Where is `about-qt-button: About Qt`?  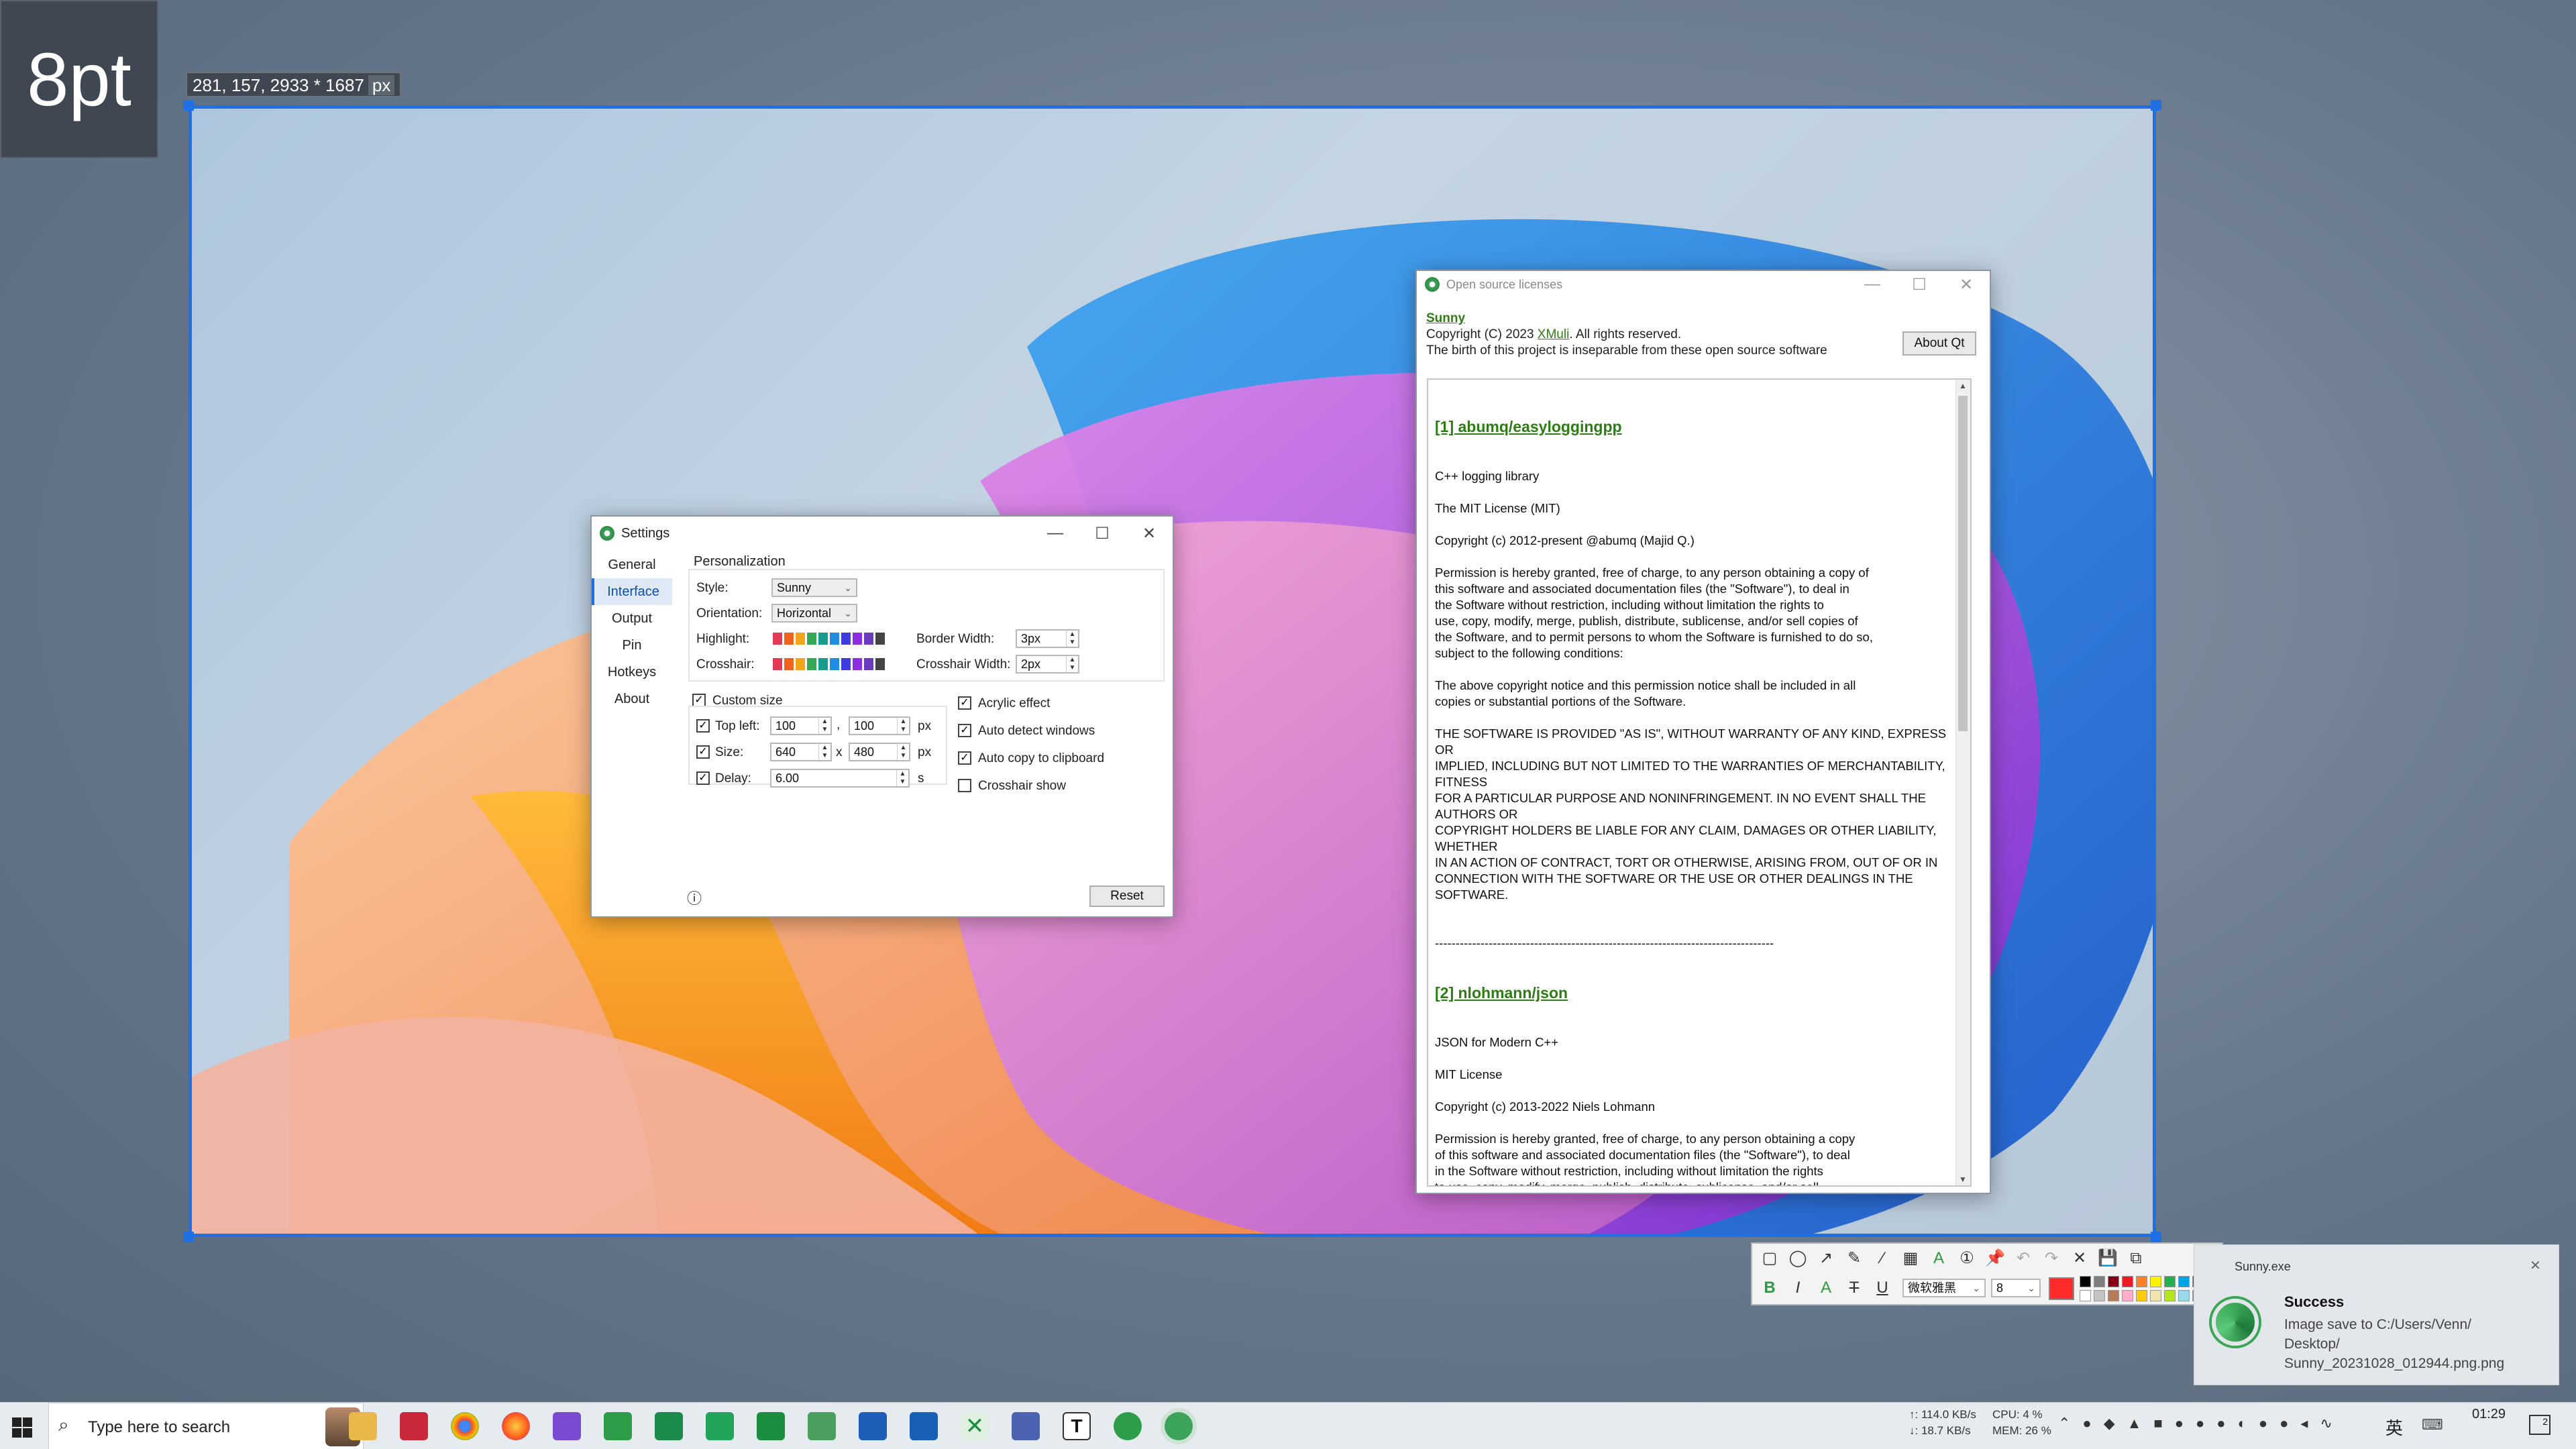 about-qt-button: About Qt is located at coordinates (1939, 343).